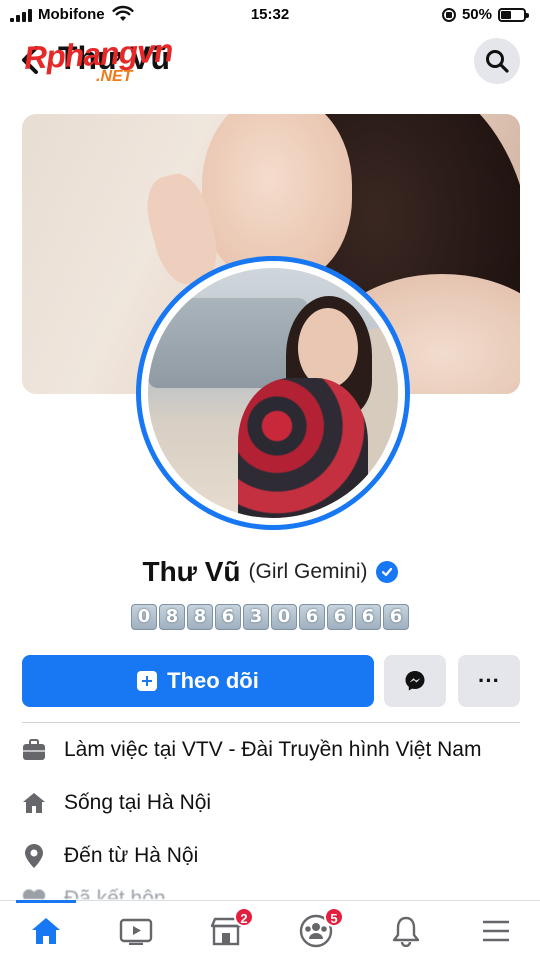 The width and height of the screenshot is (540, 960). What do you see at coordinates (34, 893) in the screenshot?
I see `heart-icon` at bounding box center [34, 893].